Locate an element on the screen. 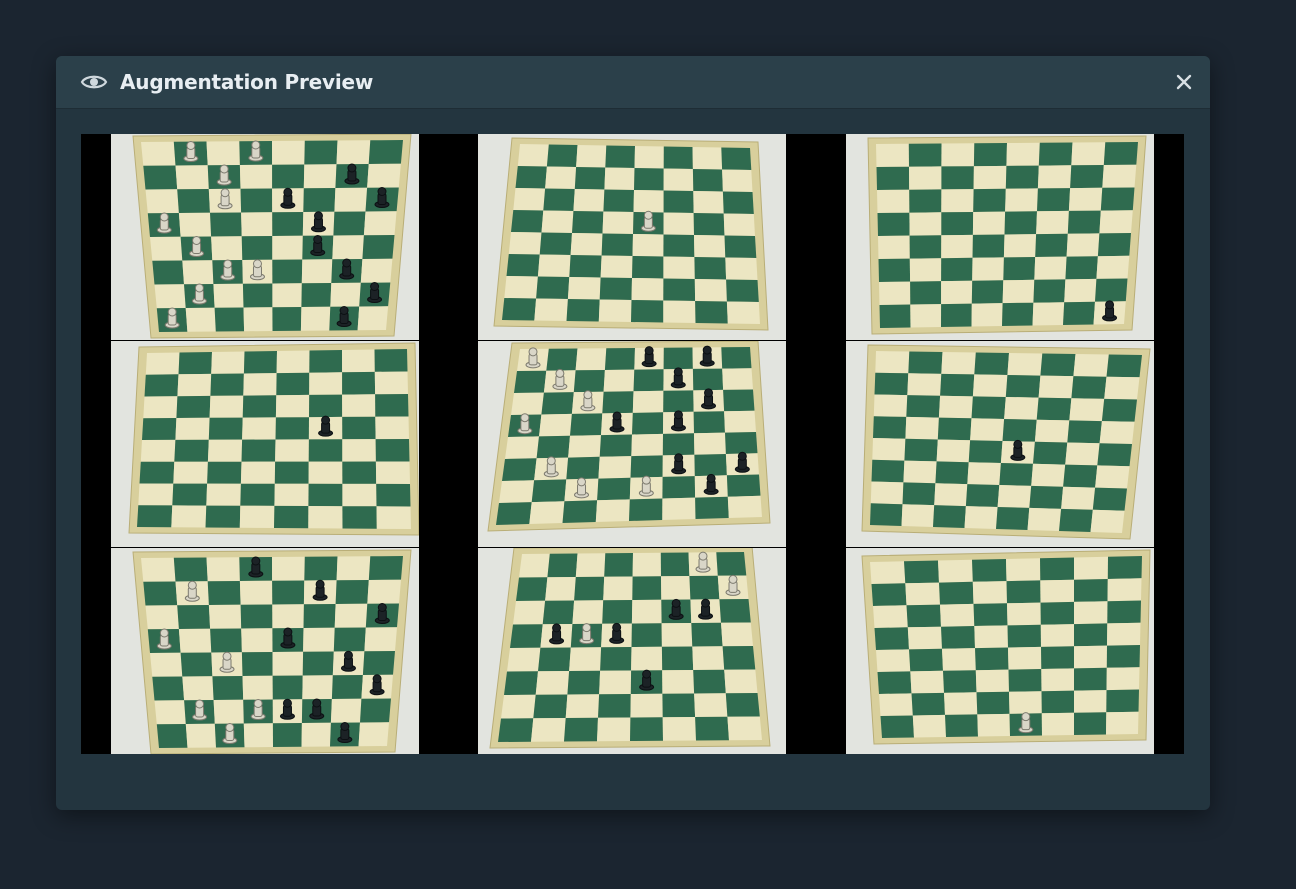  close-icon is located at coordinates (1184, 82).